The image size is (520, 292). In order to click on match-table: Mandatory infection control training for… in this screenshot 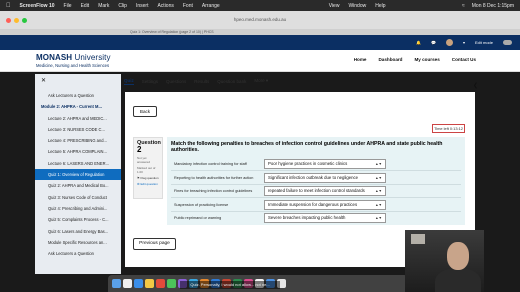, I will do `click(316, 191)`.